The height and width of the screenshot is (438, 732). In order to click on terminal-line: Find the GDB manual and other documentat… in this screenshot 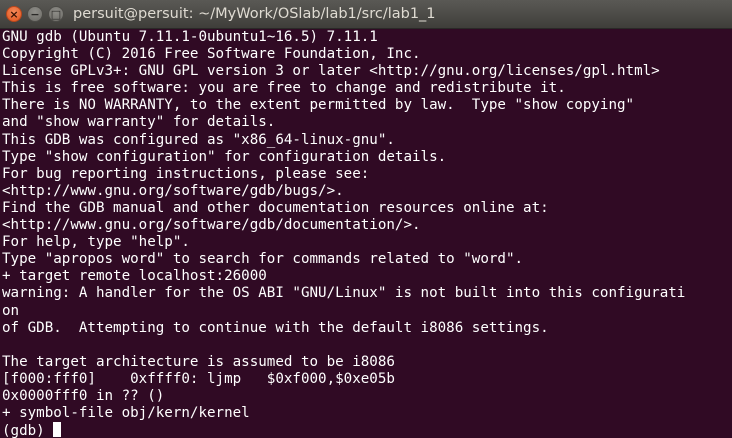, I will do `click(275, 207)`.